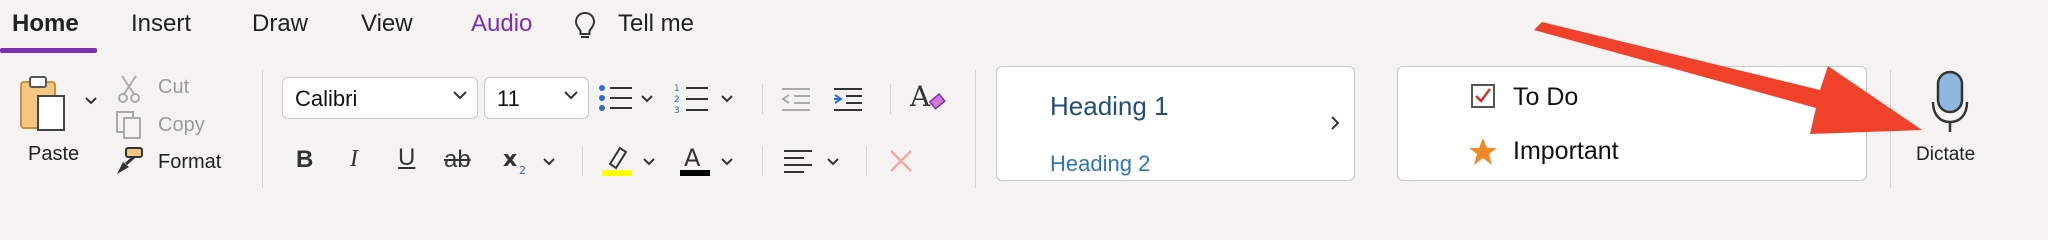  I want to click on tab-view: View, so click(387, 24).